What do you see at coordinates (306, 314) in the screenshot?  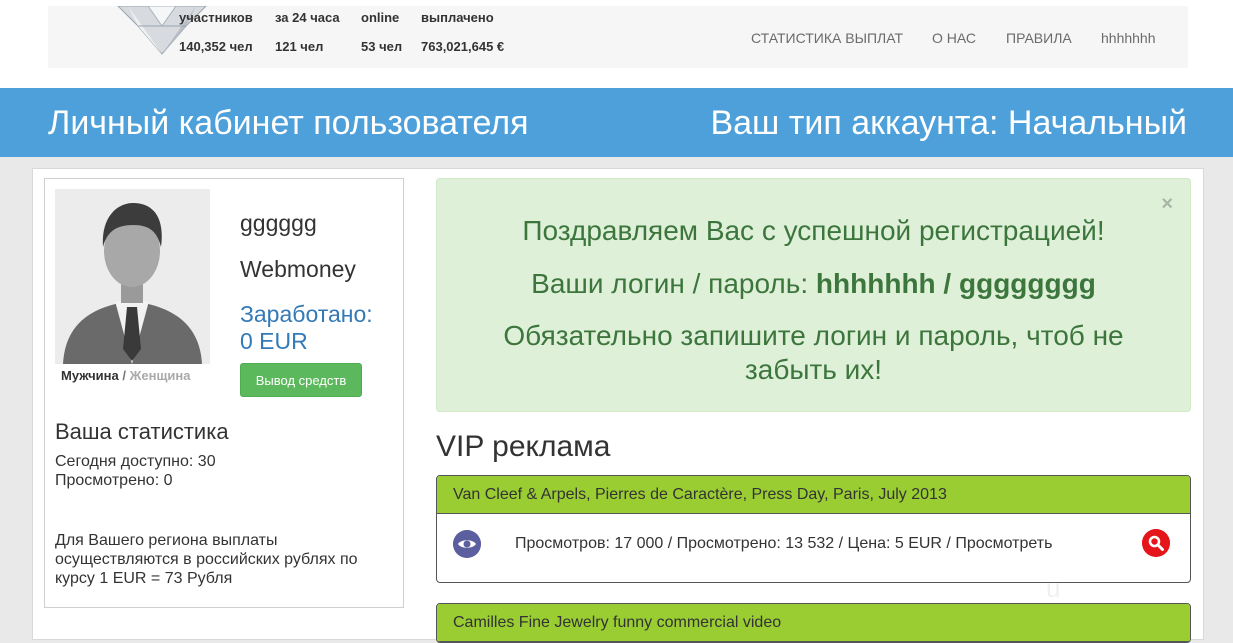 I see `earned-label: Заработано:` at bounding box center [306, 314].